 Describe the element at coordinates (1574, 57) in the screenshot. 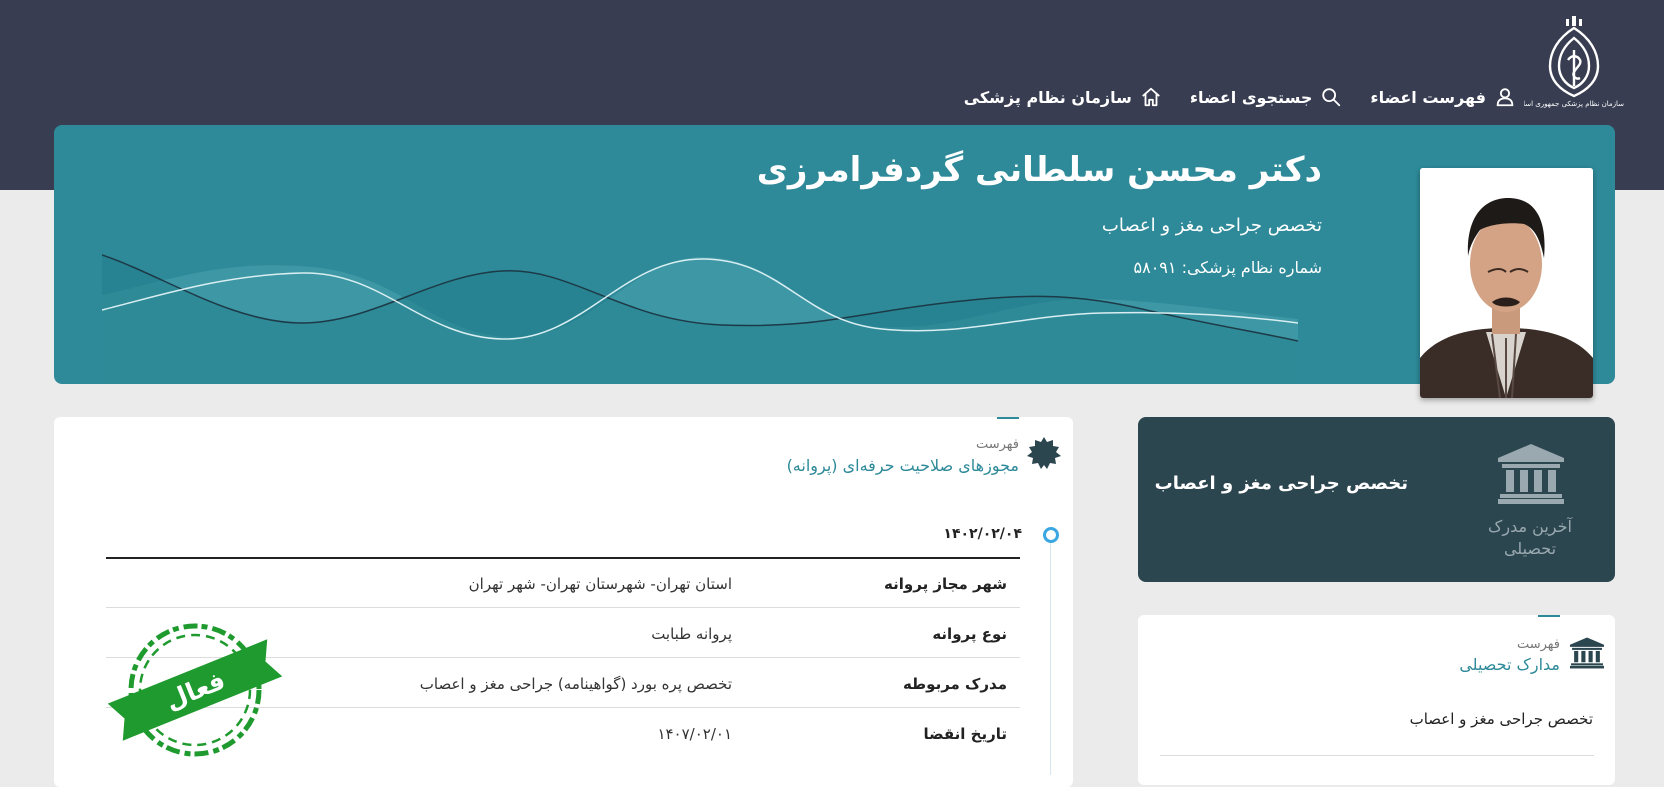

I see `medical-council-emblem` at that location.